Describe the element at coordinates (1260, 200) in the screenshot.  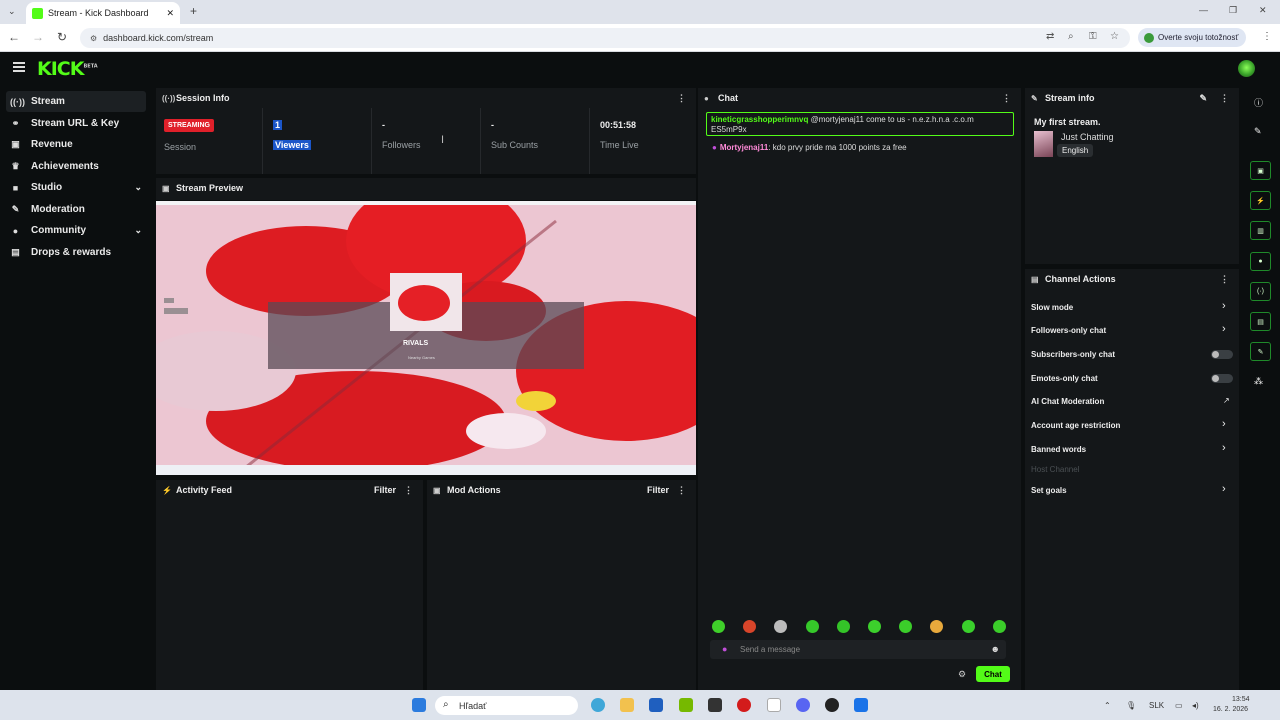
I see `rail-lightning-icon: ⚡` at that location.